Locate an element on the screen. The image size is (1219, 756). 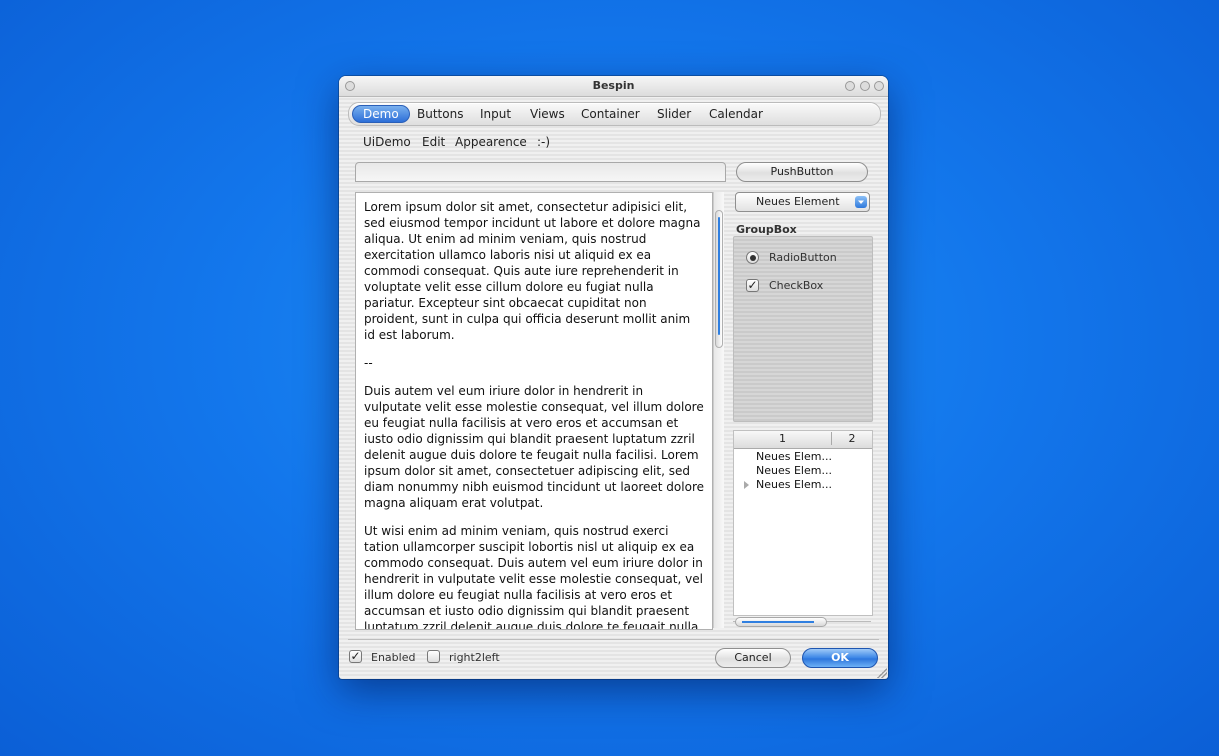
tab-calendar: Calendar is located at coordinates (736, 114).